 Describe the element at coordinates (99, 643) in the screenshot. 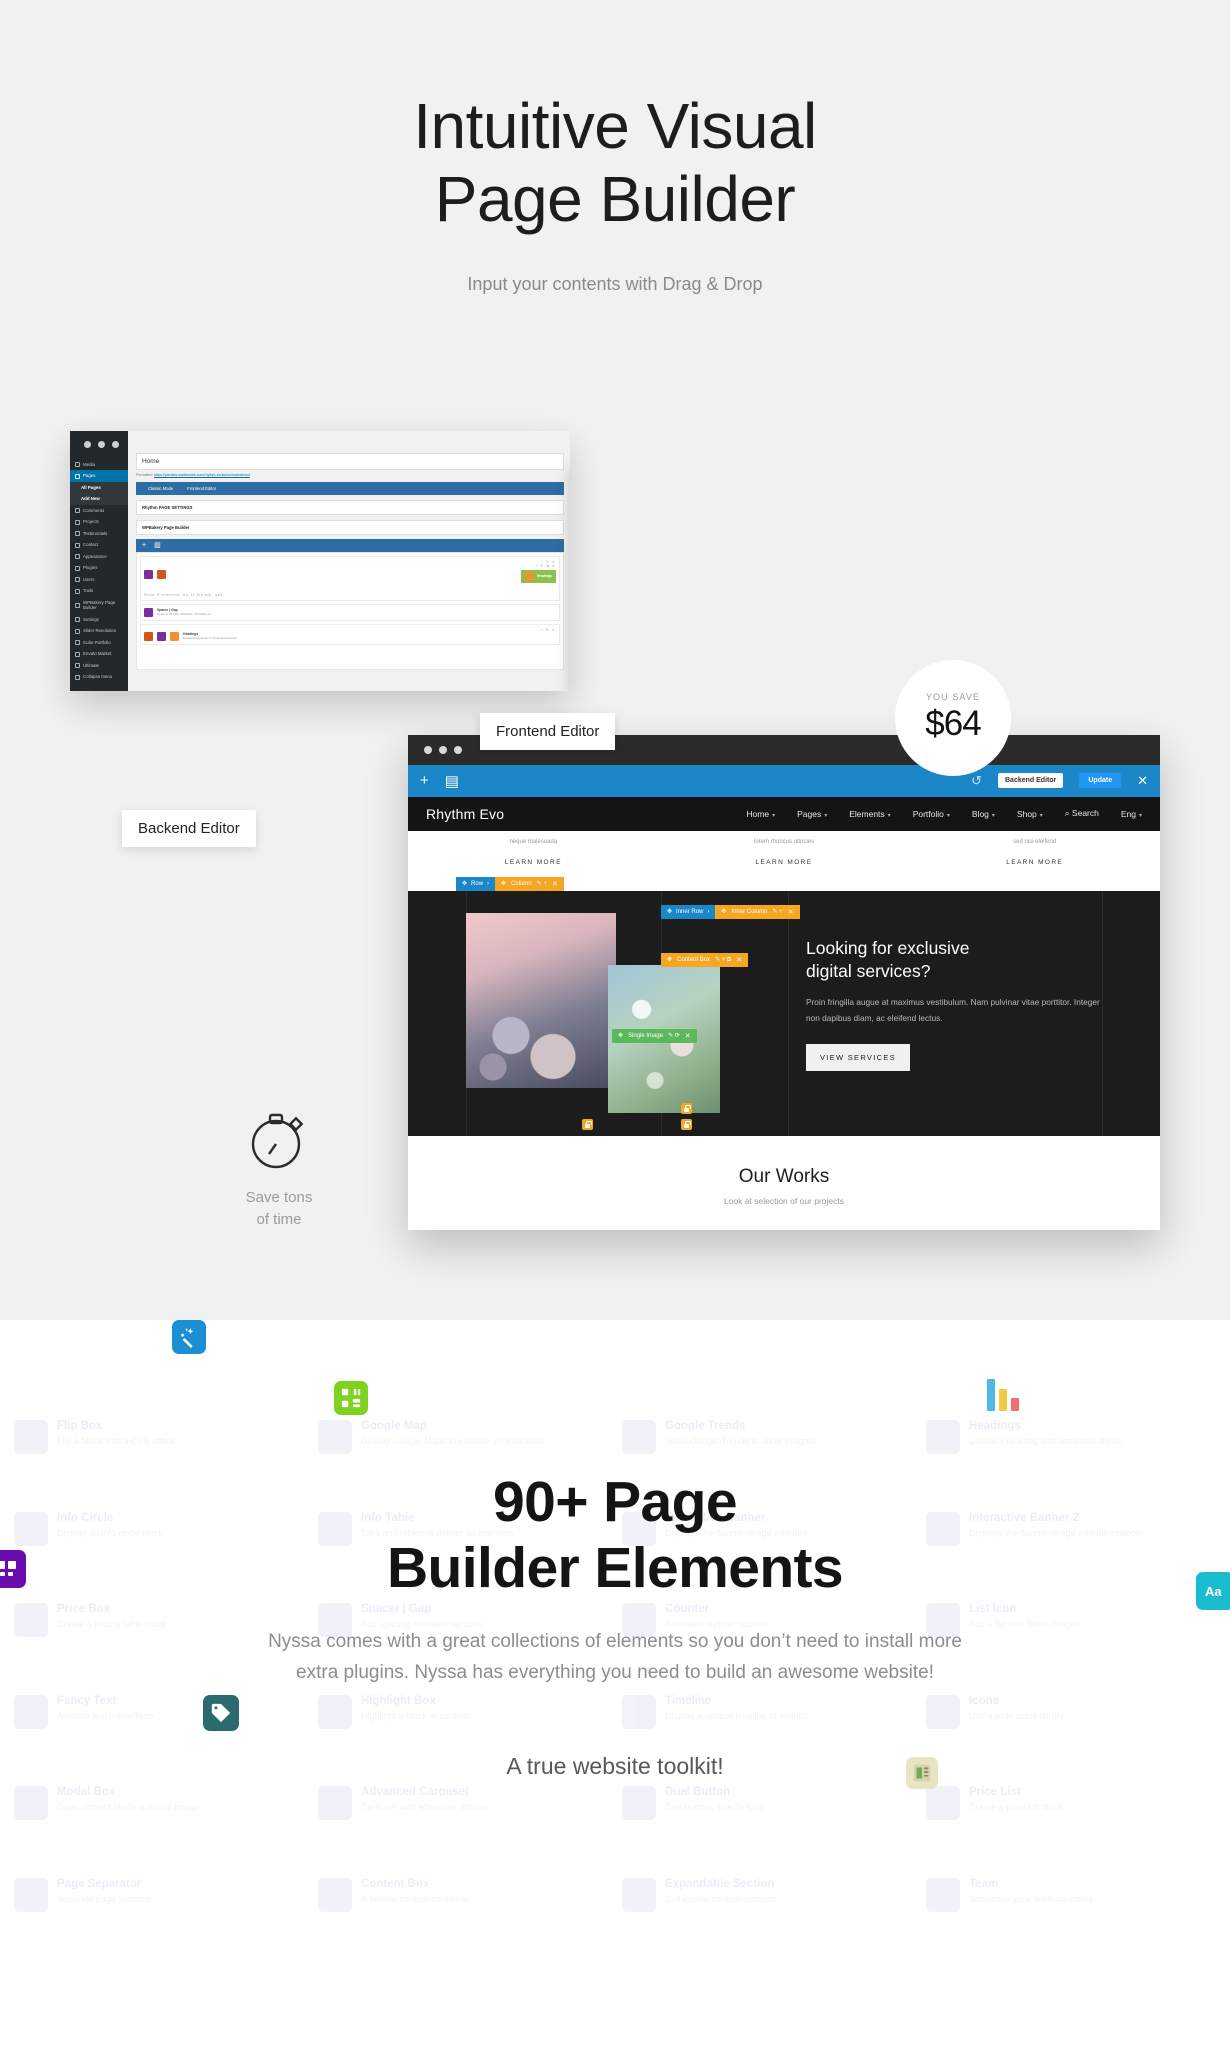

I see `sidebar-item-cube-portfolio: Cube Portfolio` at that location.